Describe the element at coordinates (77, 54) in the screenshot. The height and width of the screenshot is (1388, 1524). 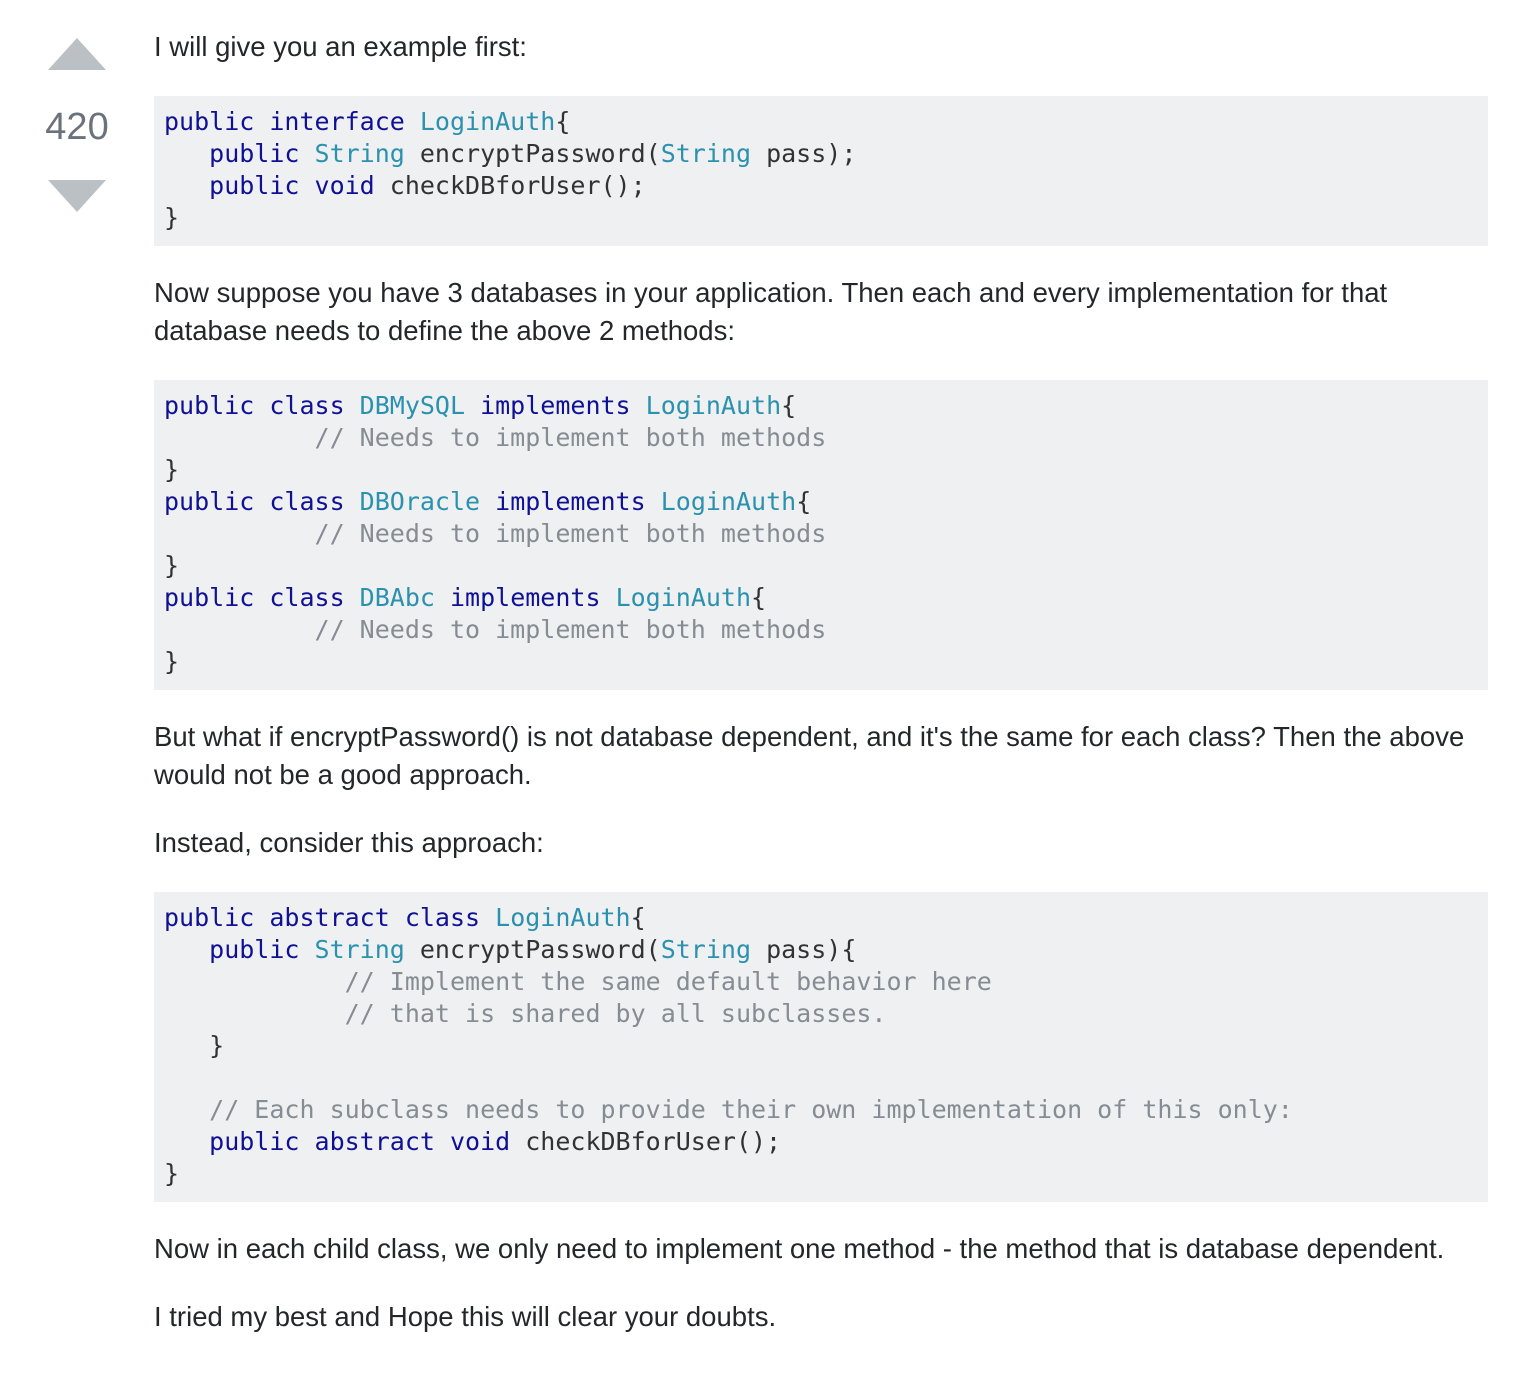
I see `upvote-arrow-icon` at that location.